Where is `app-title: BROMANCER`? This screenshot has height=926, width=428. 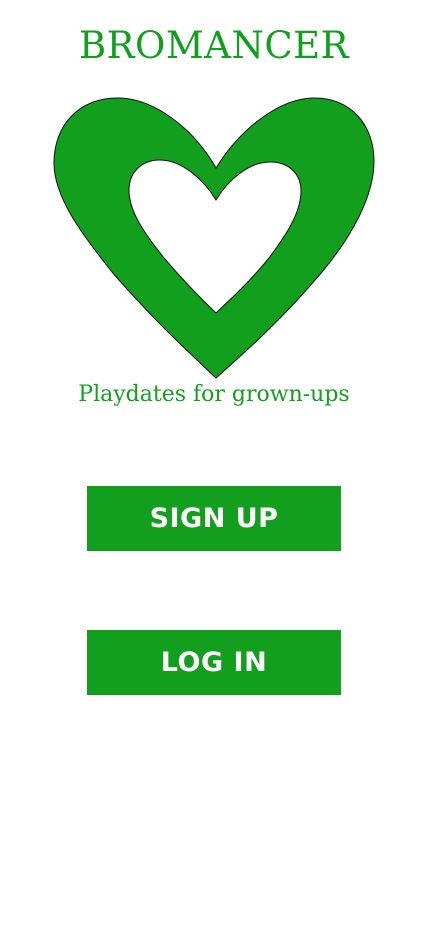
app-title: BROMANCER is located at coordinates (214, 45).